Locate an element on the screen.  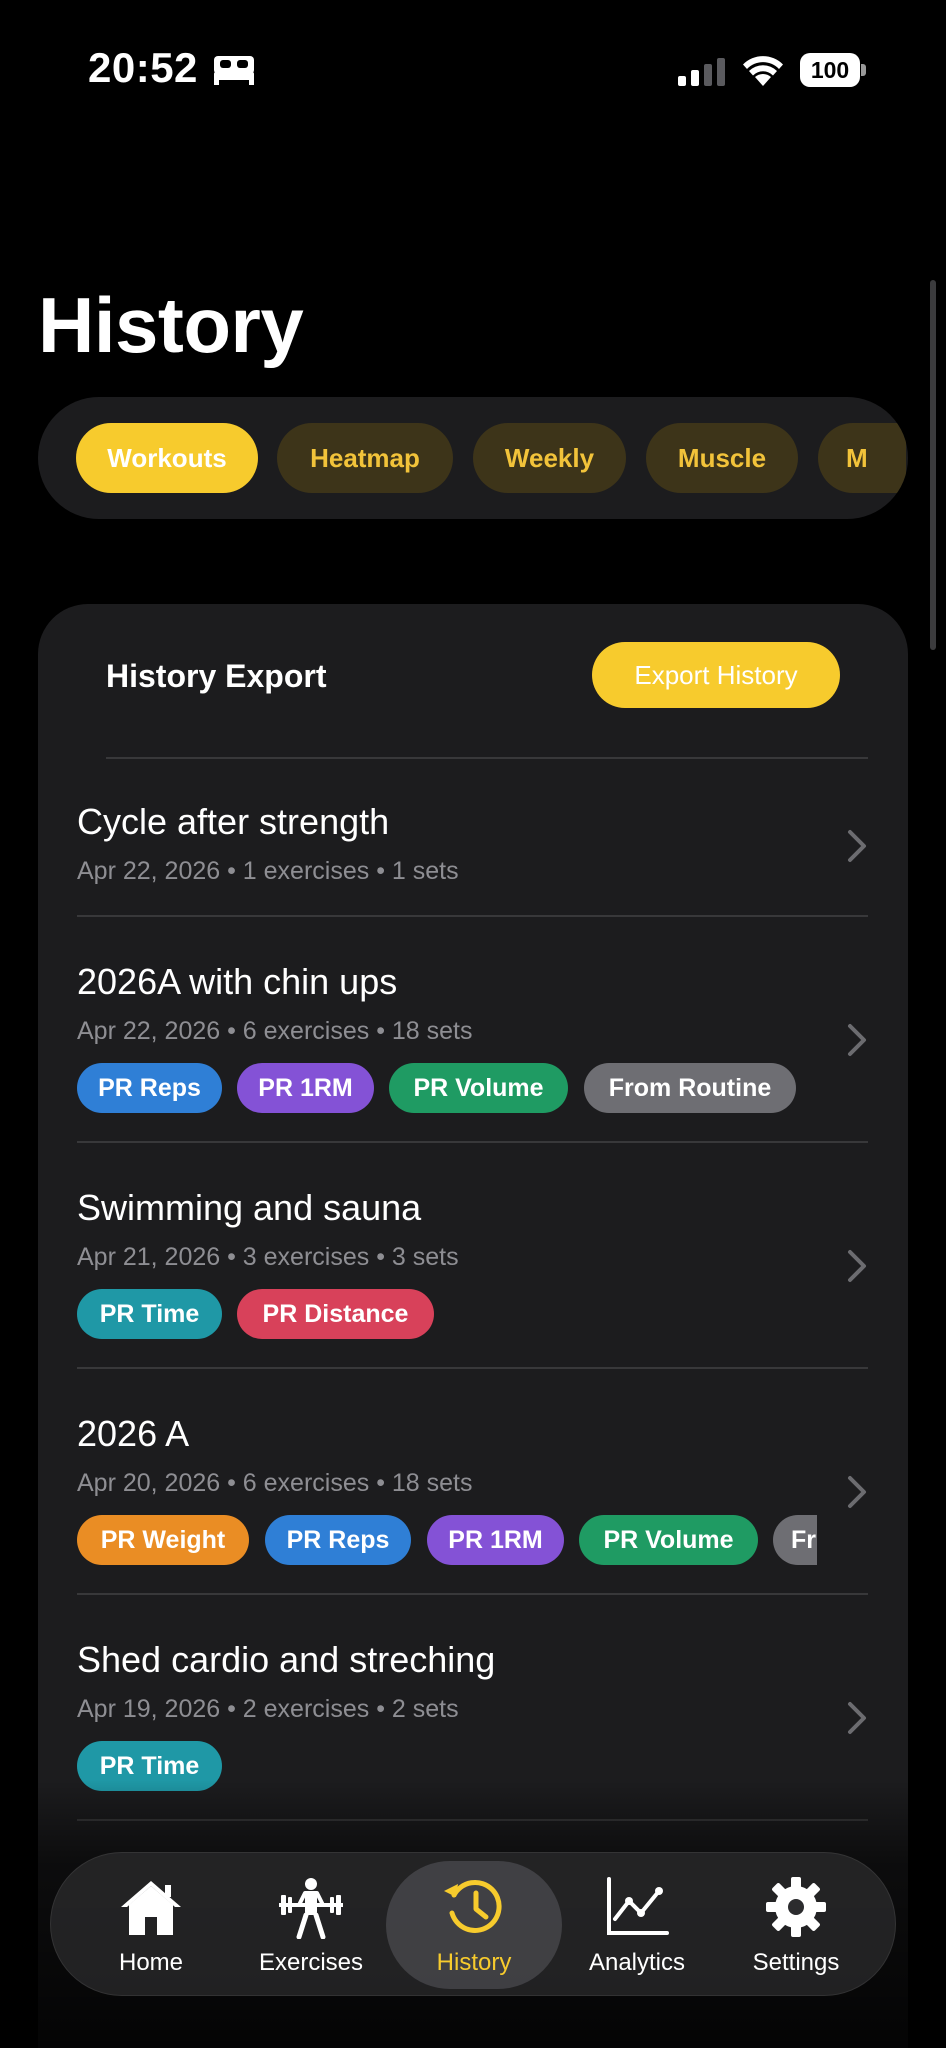
scroll-indicator is located at coordinates (933, 465).